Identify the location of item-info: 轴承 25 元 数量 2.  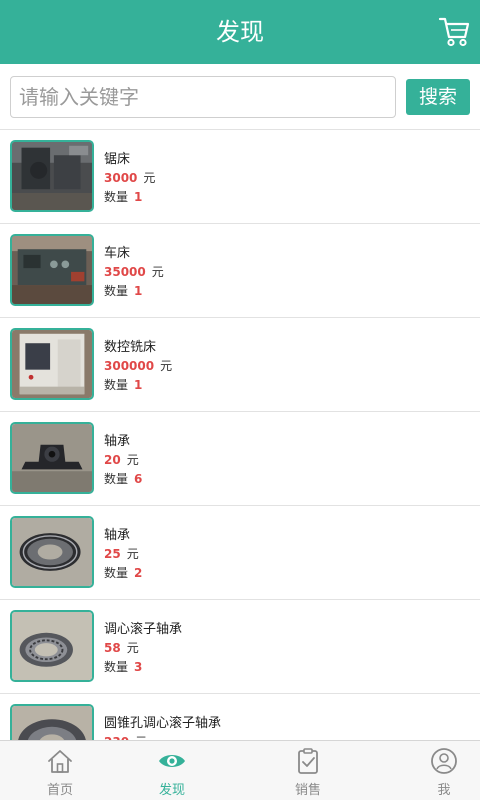
(123, 554).